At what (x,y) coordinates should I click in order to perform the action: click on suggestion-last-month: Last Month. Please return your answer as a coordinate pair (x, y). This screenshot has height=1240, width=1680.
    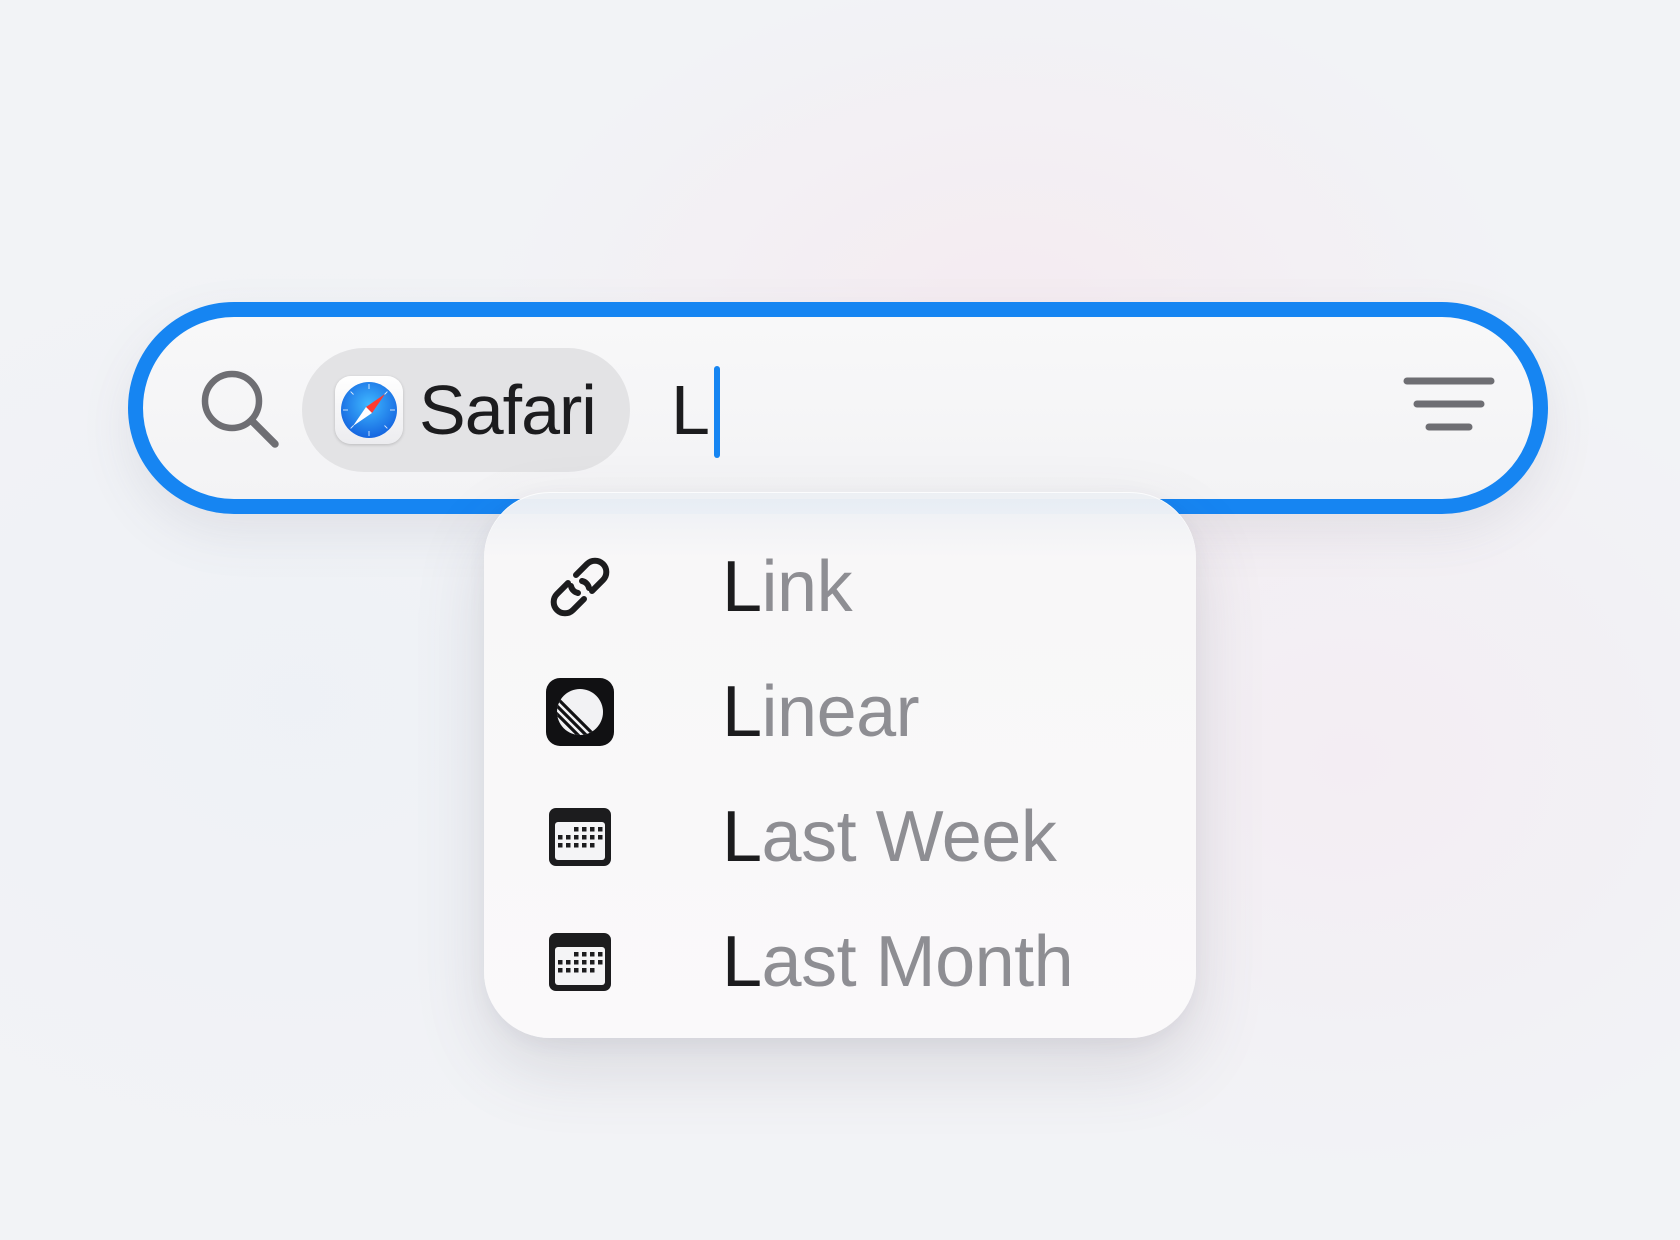
    Looking at the image, I should click on (846, 962).